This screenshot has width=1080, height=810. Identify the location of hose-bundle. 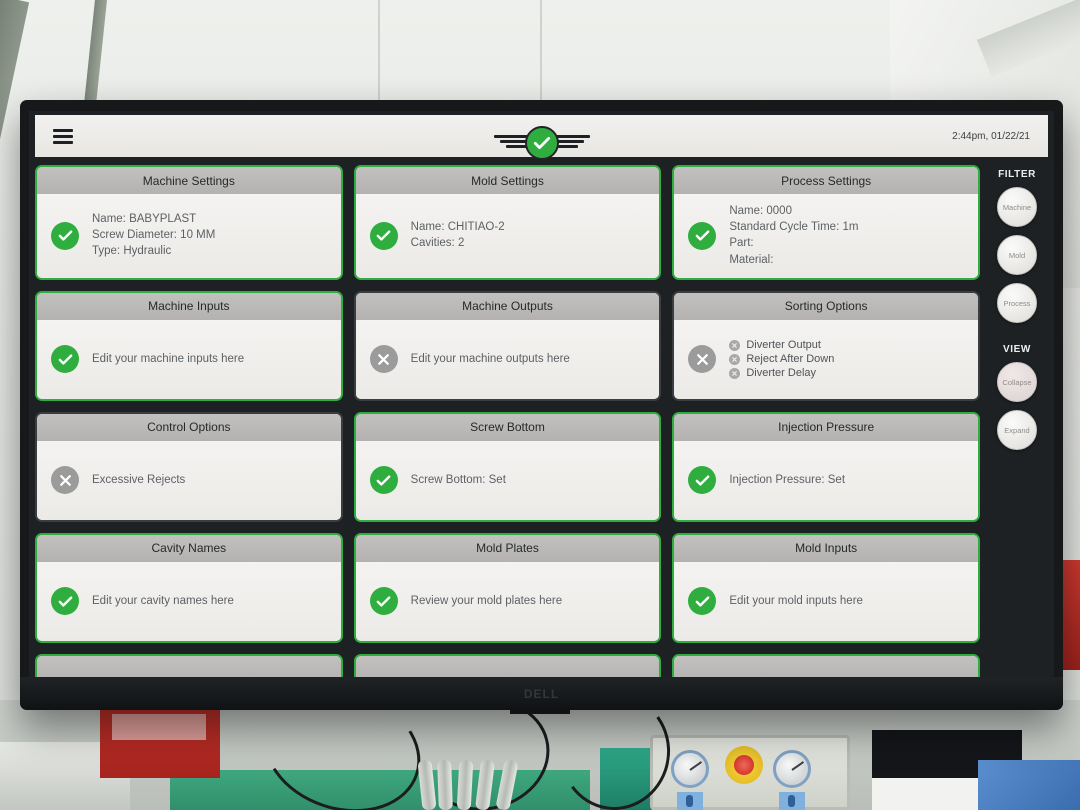
(478, 784).